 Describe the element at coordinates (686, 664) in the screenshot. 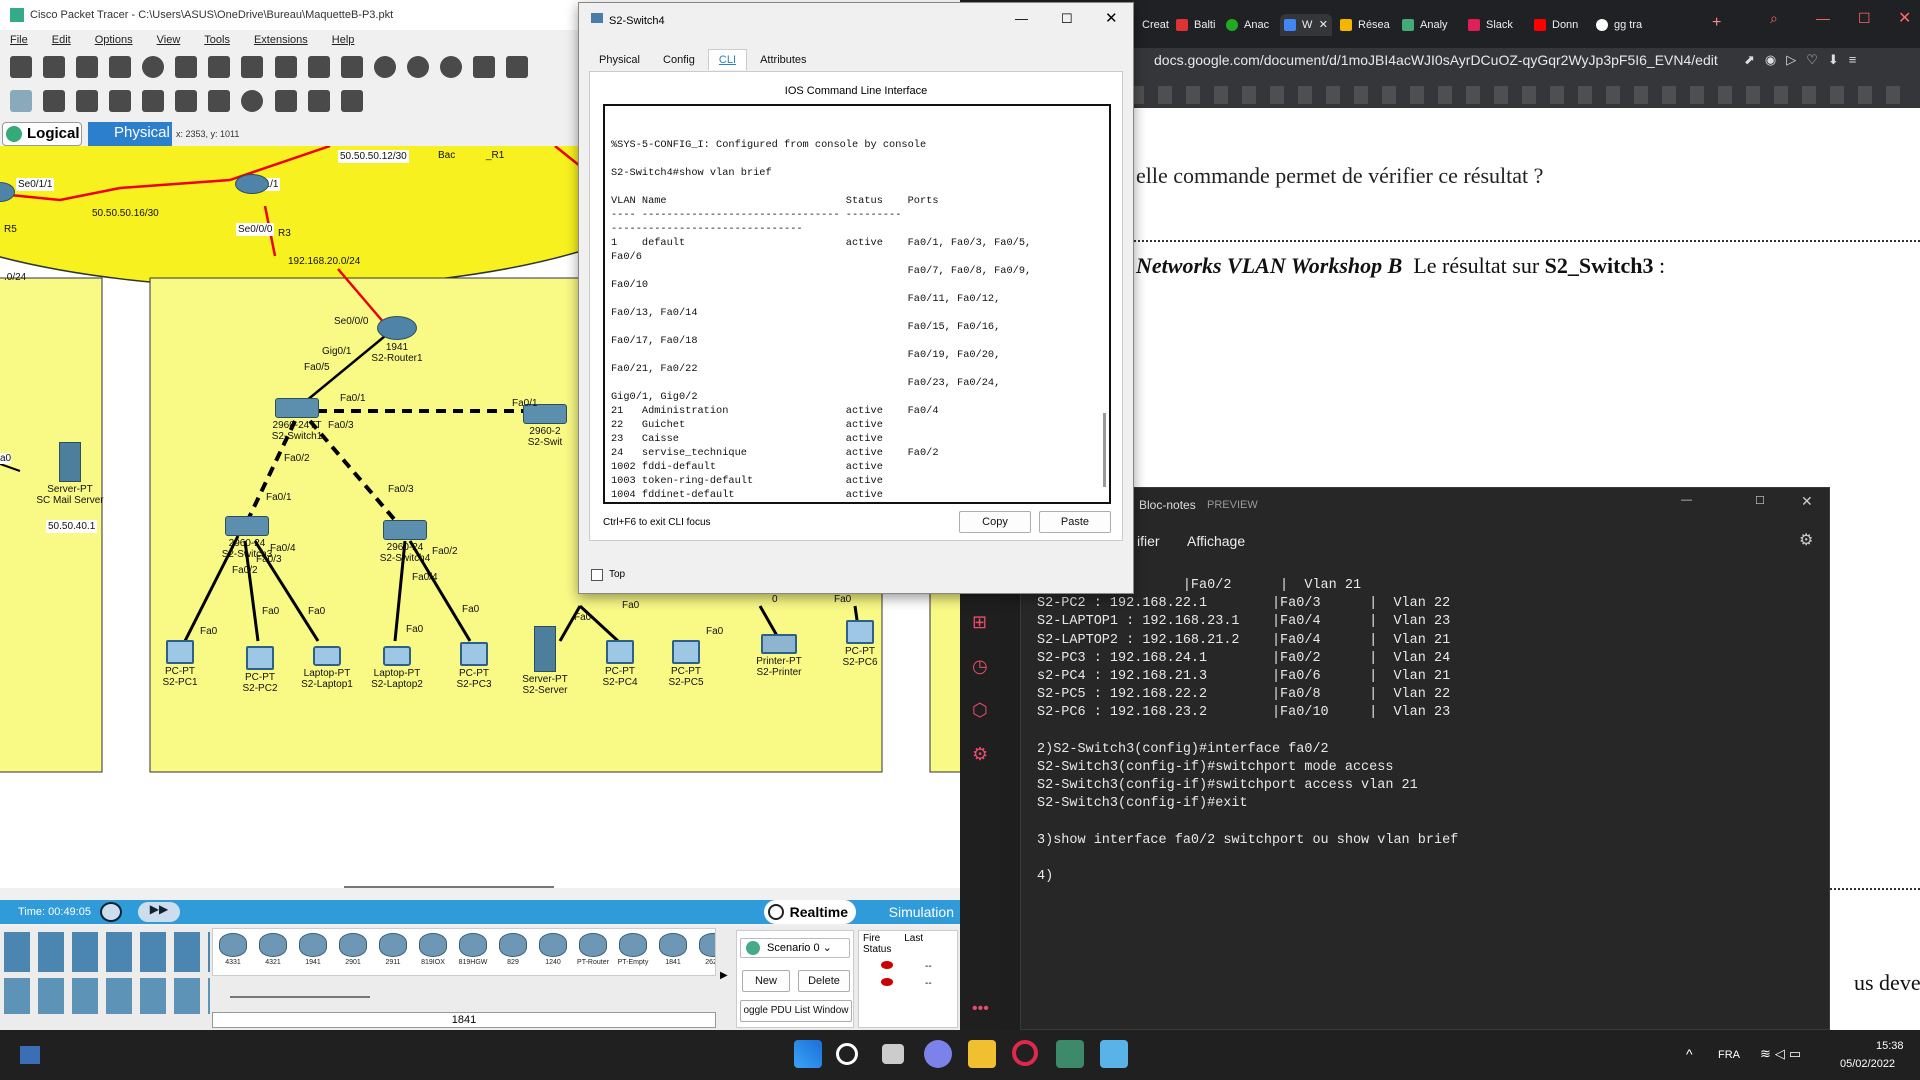

I see `host-pc5: PC-PT S2-PC5` at that location.